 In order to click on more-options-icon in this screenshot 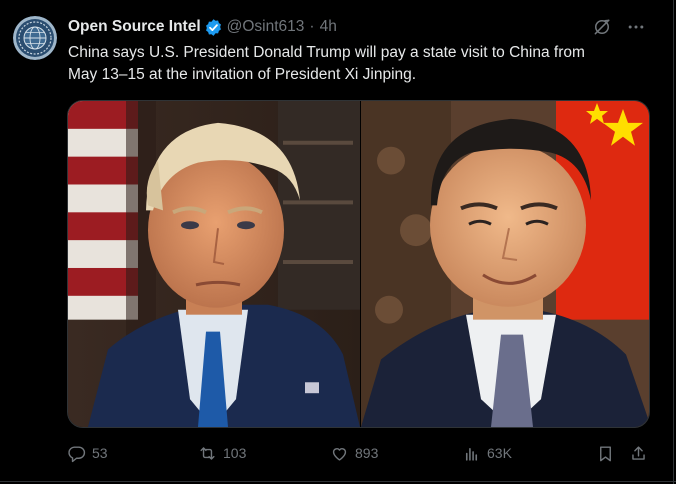, I will do `click(636, 27)`.